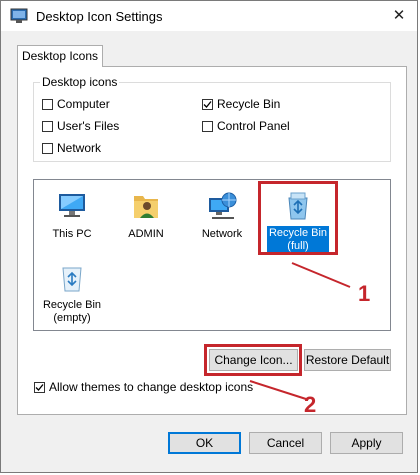 This screenshot has height=475, width=420. I want to click on checkbox-recycle-bin: Recycle Bin, so click(241, 104).